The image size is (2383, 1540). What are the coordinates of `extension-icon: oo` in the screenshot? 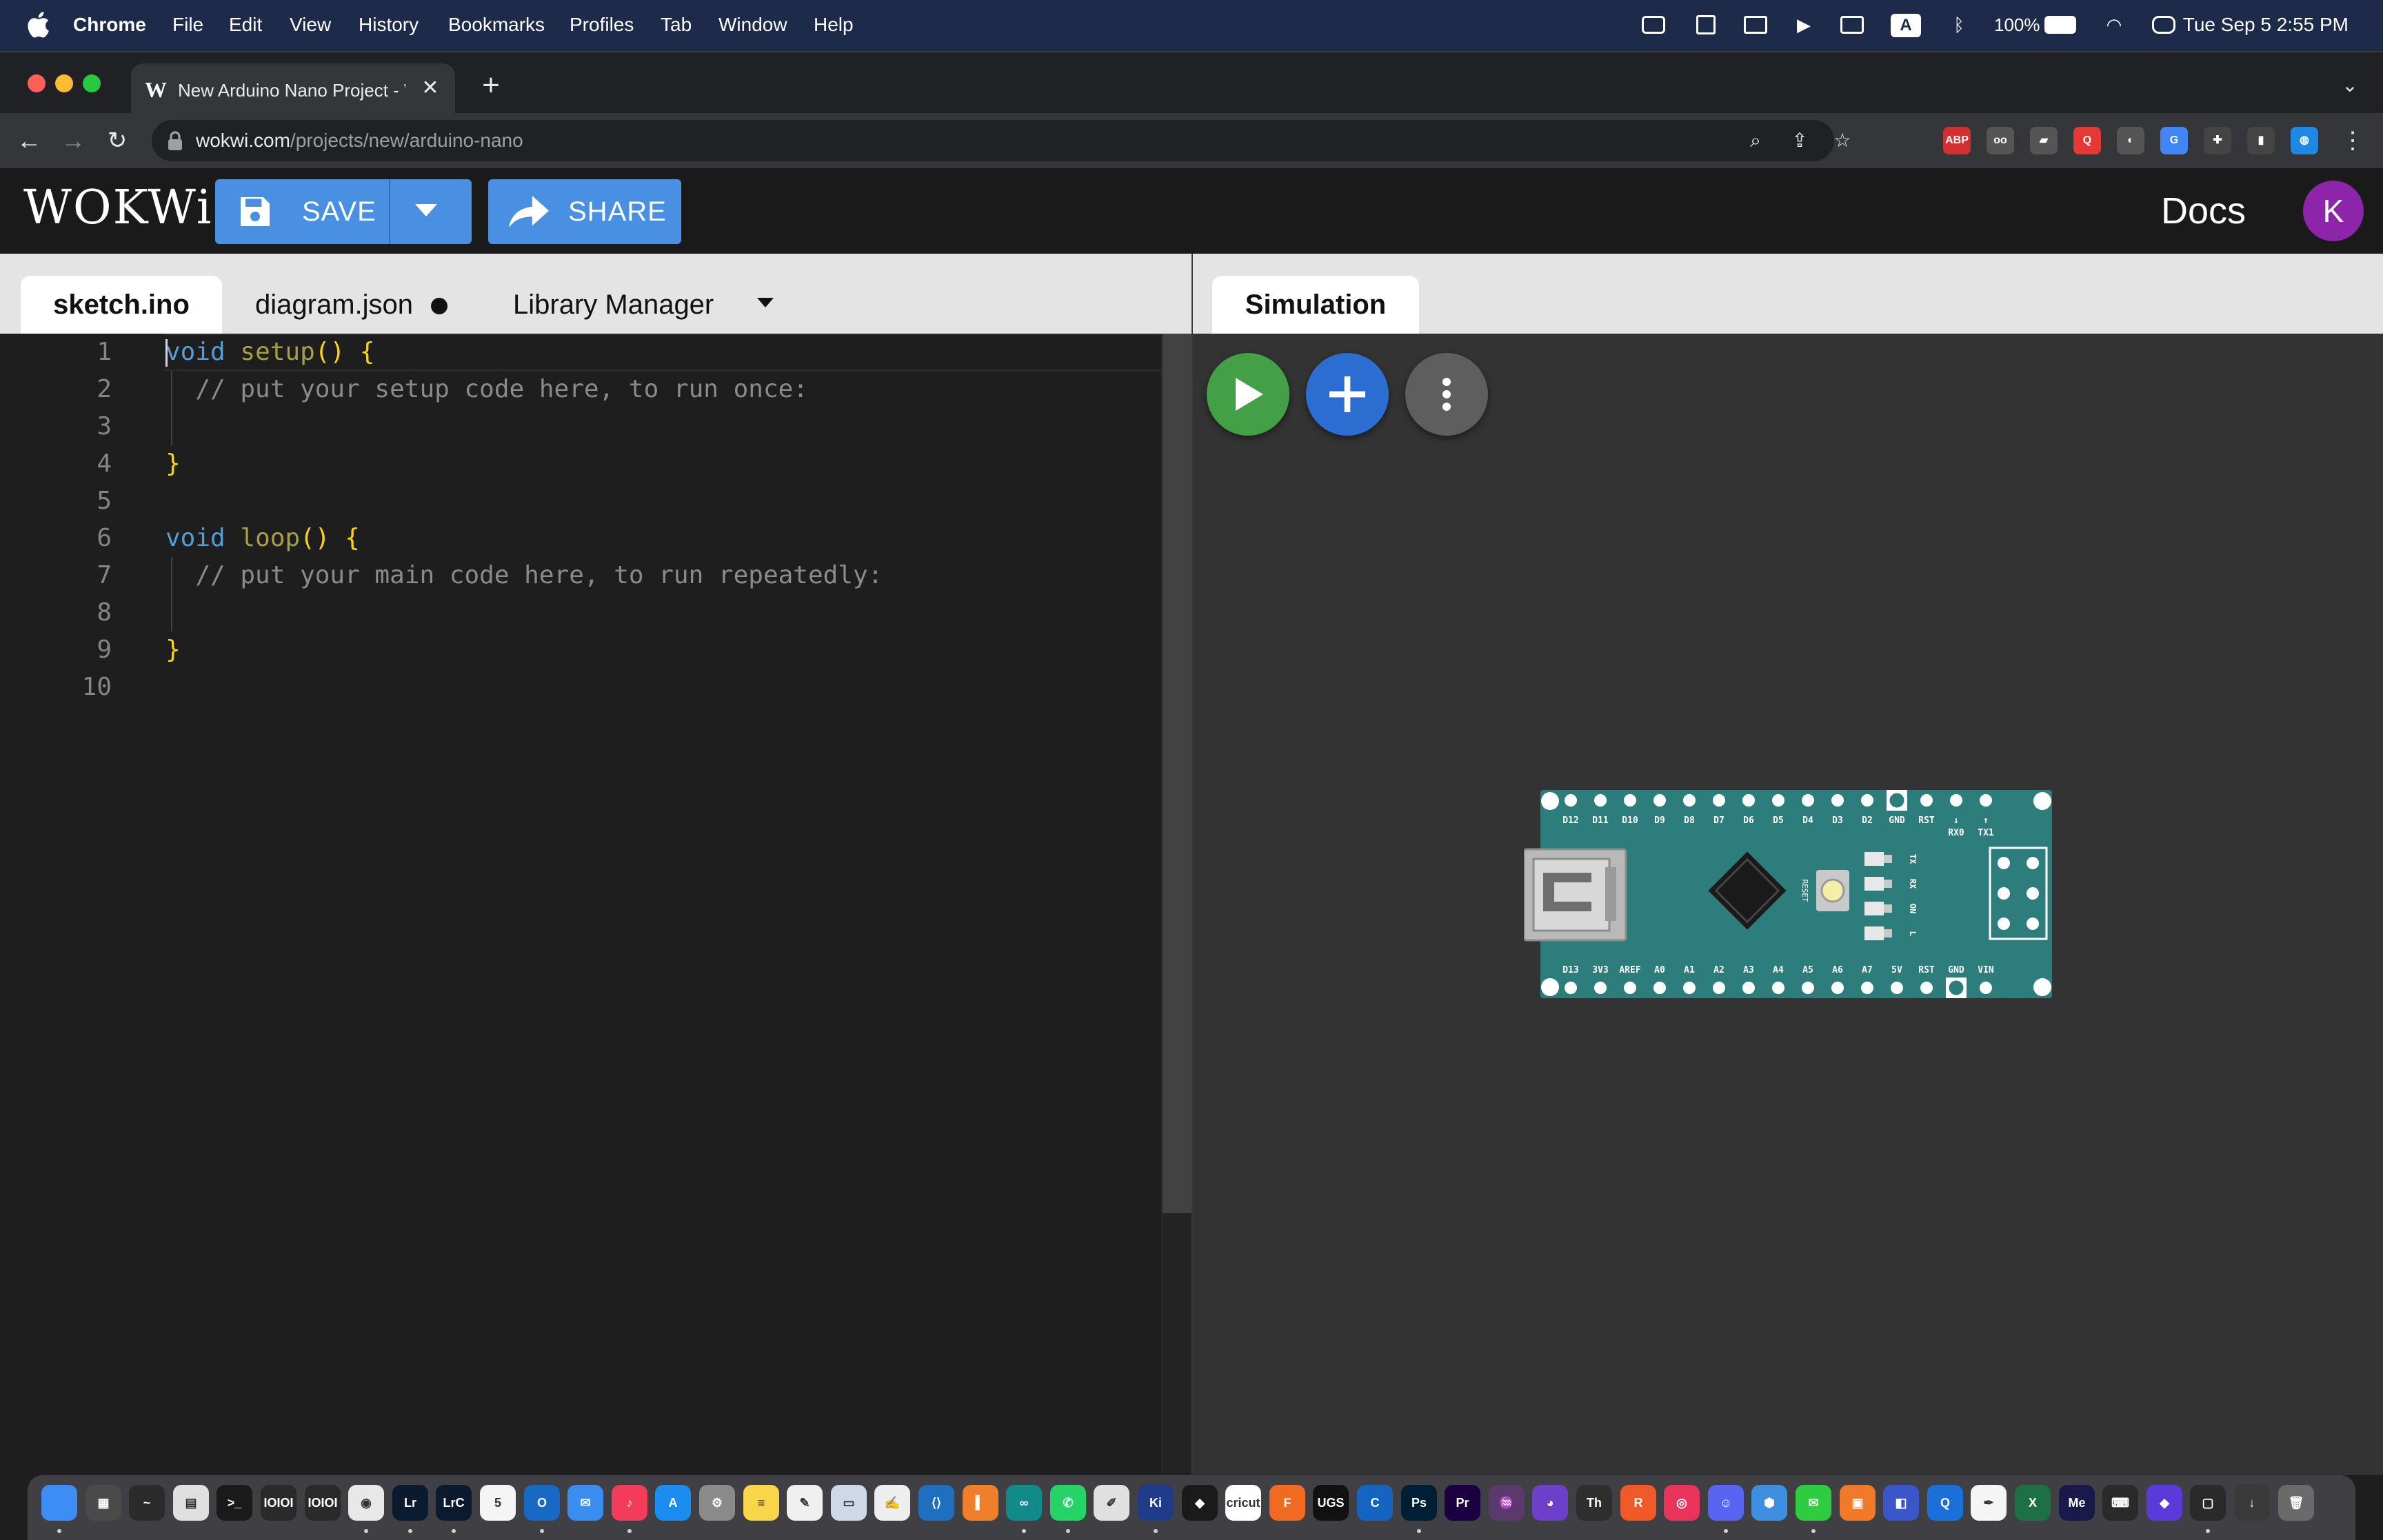 It's located at (2000, 141).